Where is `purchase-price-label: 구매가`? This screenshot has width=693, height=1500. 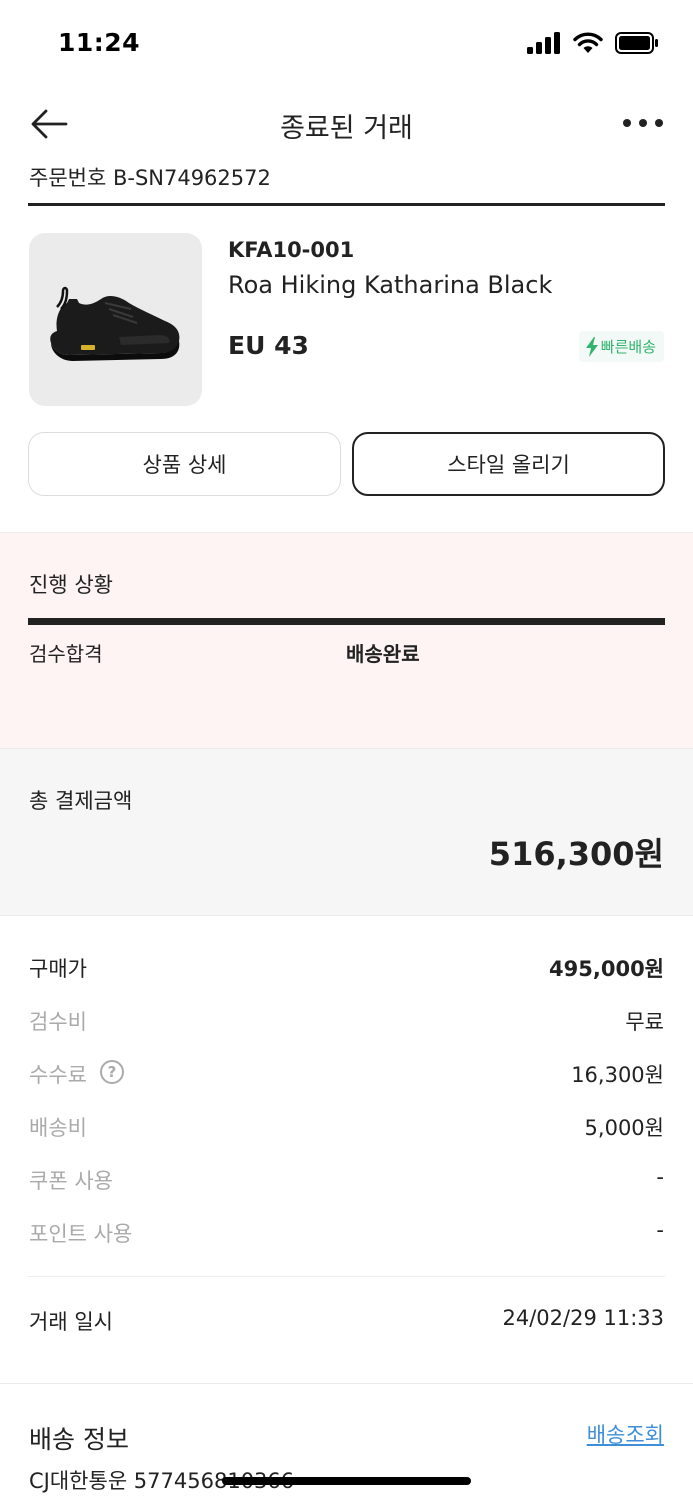
purchase-price-label: 구매가 is located at coordinates (58, 969).